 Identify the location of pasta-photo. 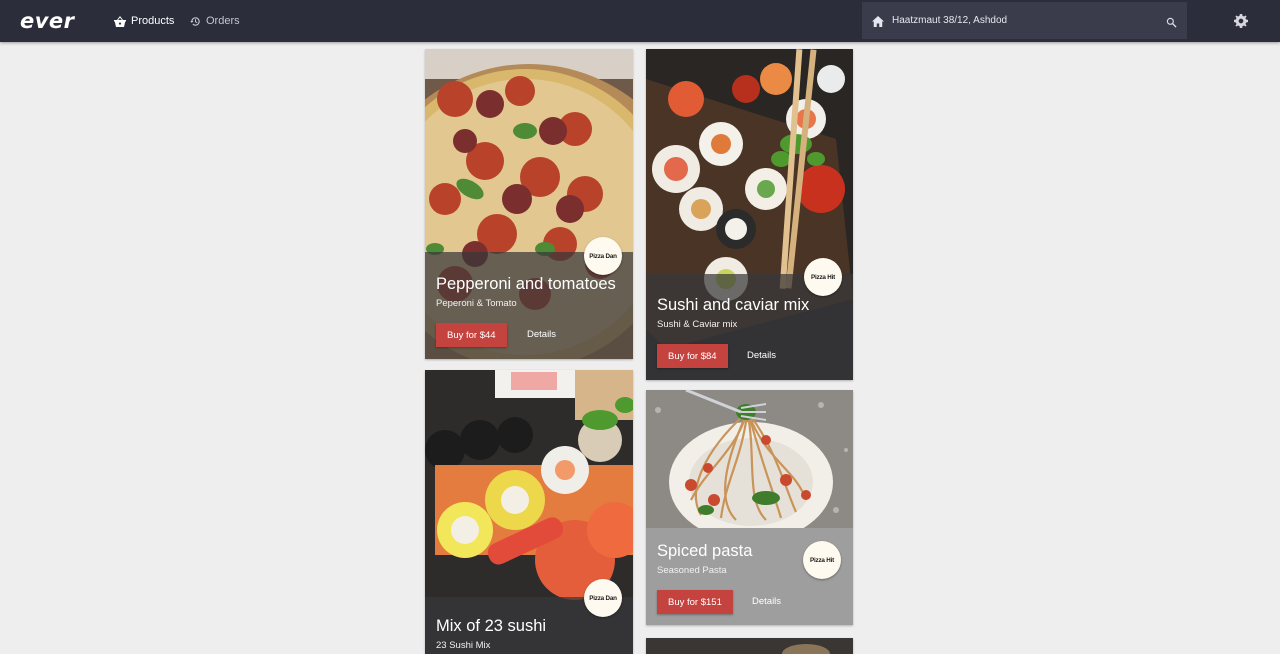
(749, 459).